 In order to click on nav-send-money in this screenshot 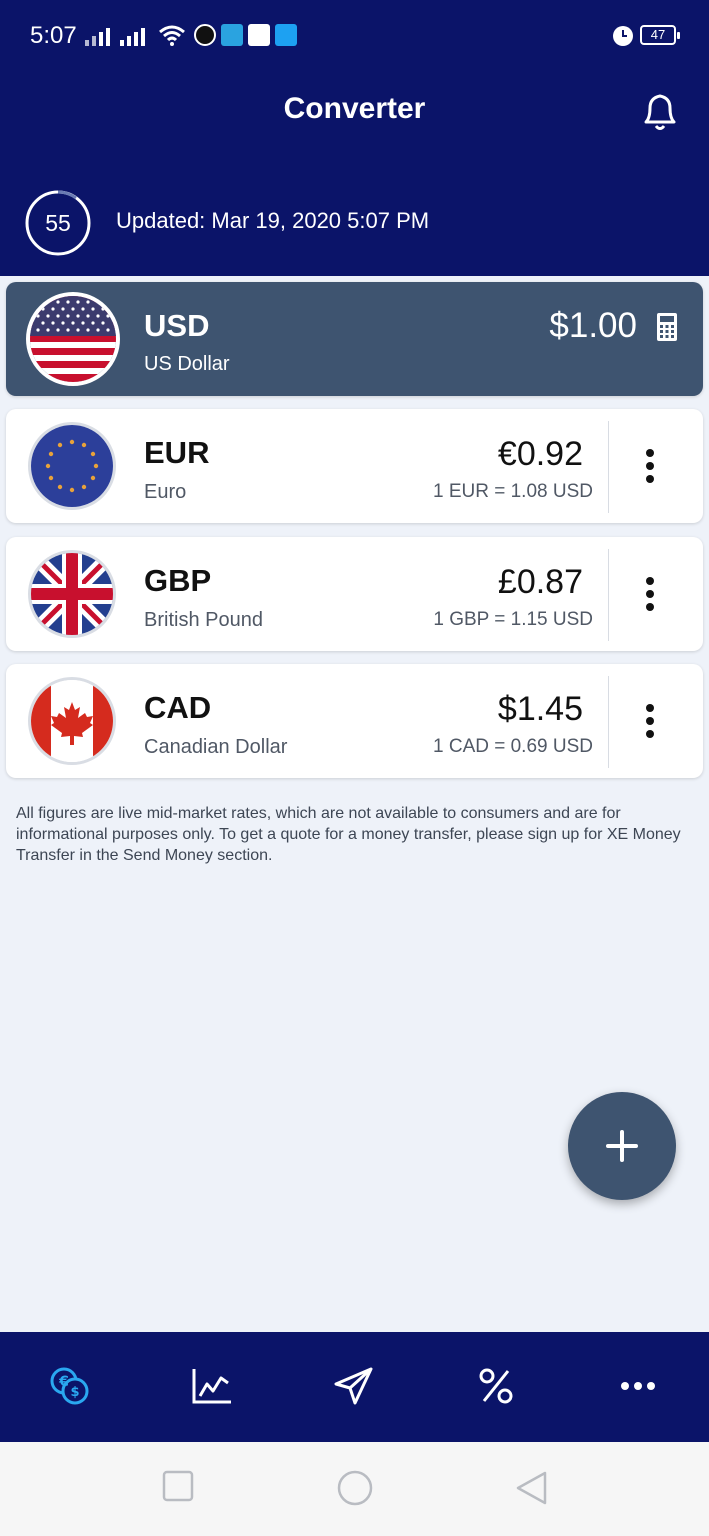, I will do `click(354, 1386)`.